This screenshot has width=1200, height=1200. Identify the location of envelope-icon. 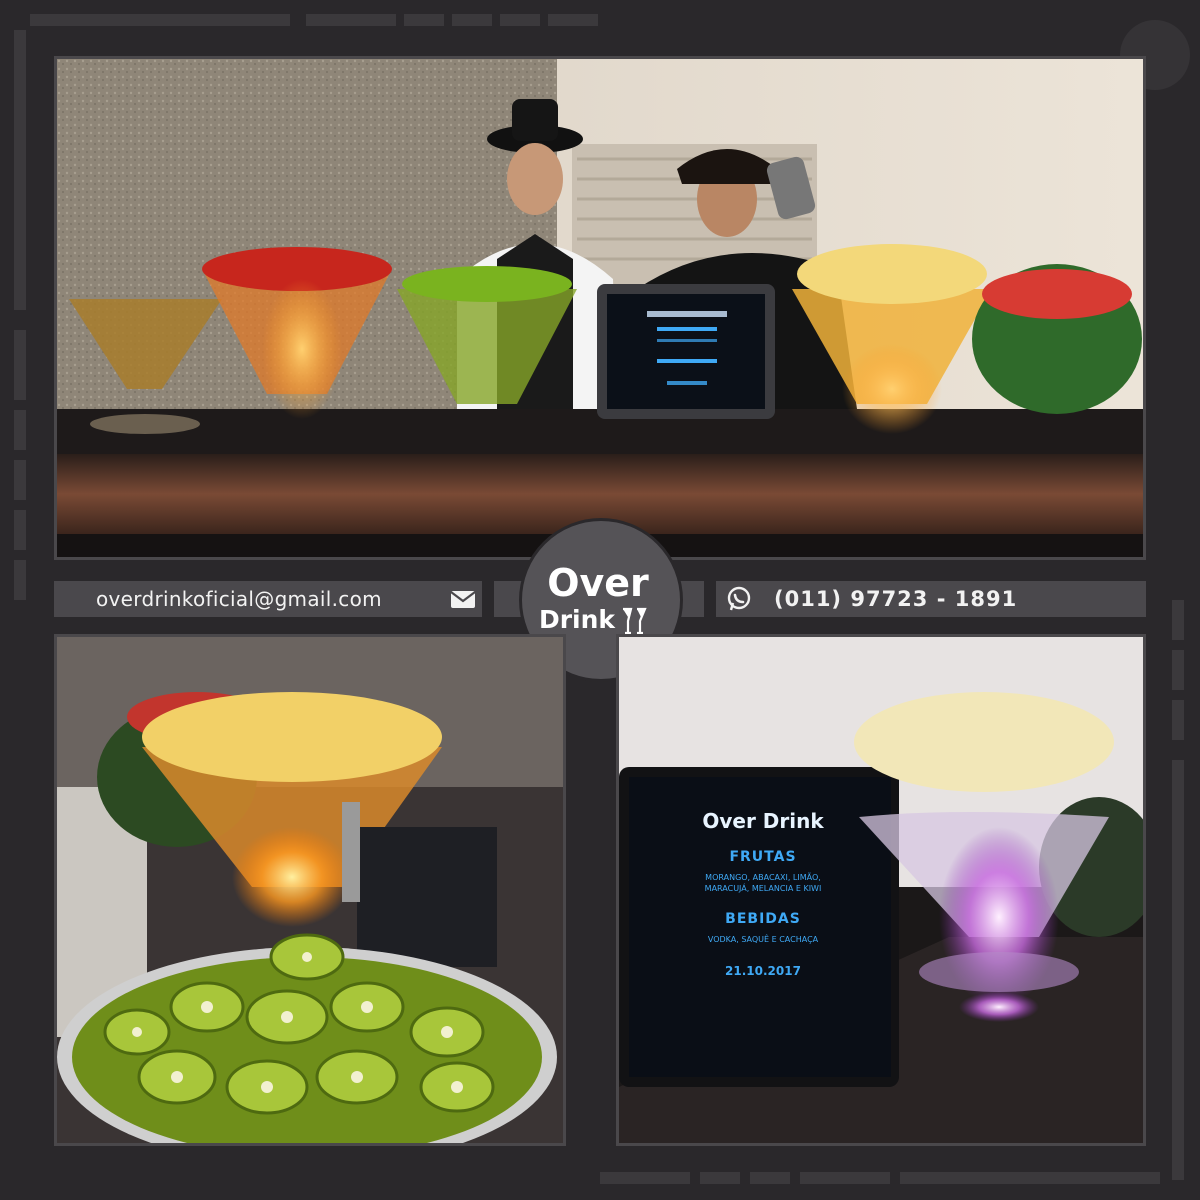
(463, 599).